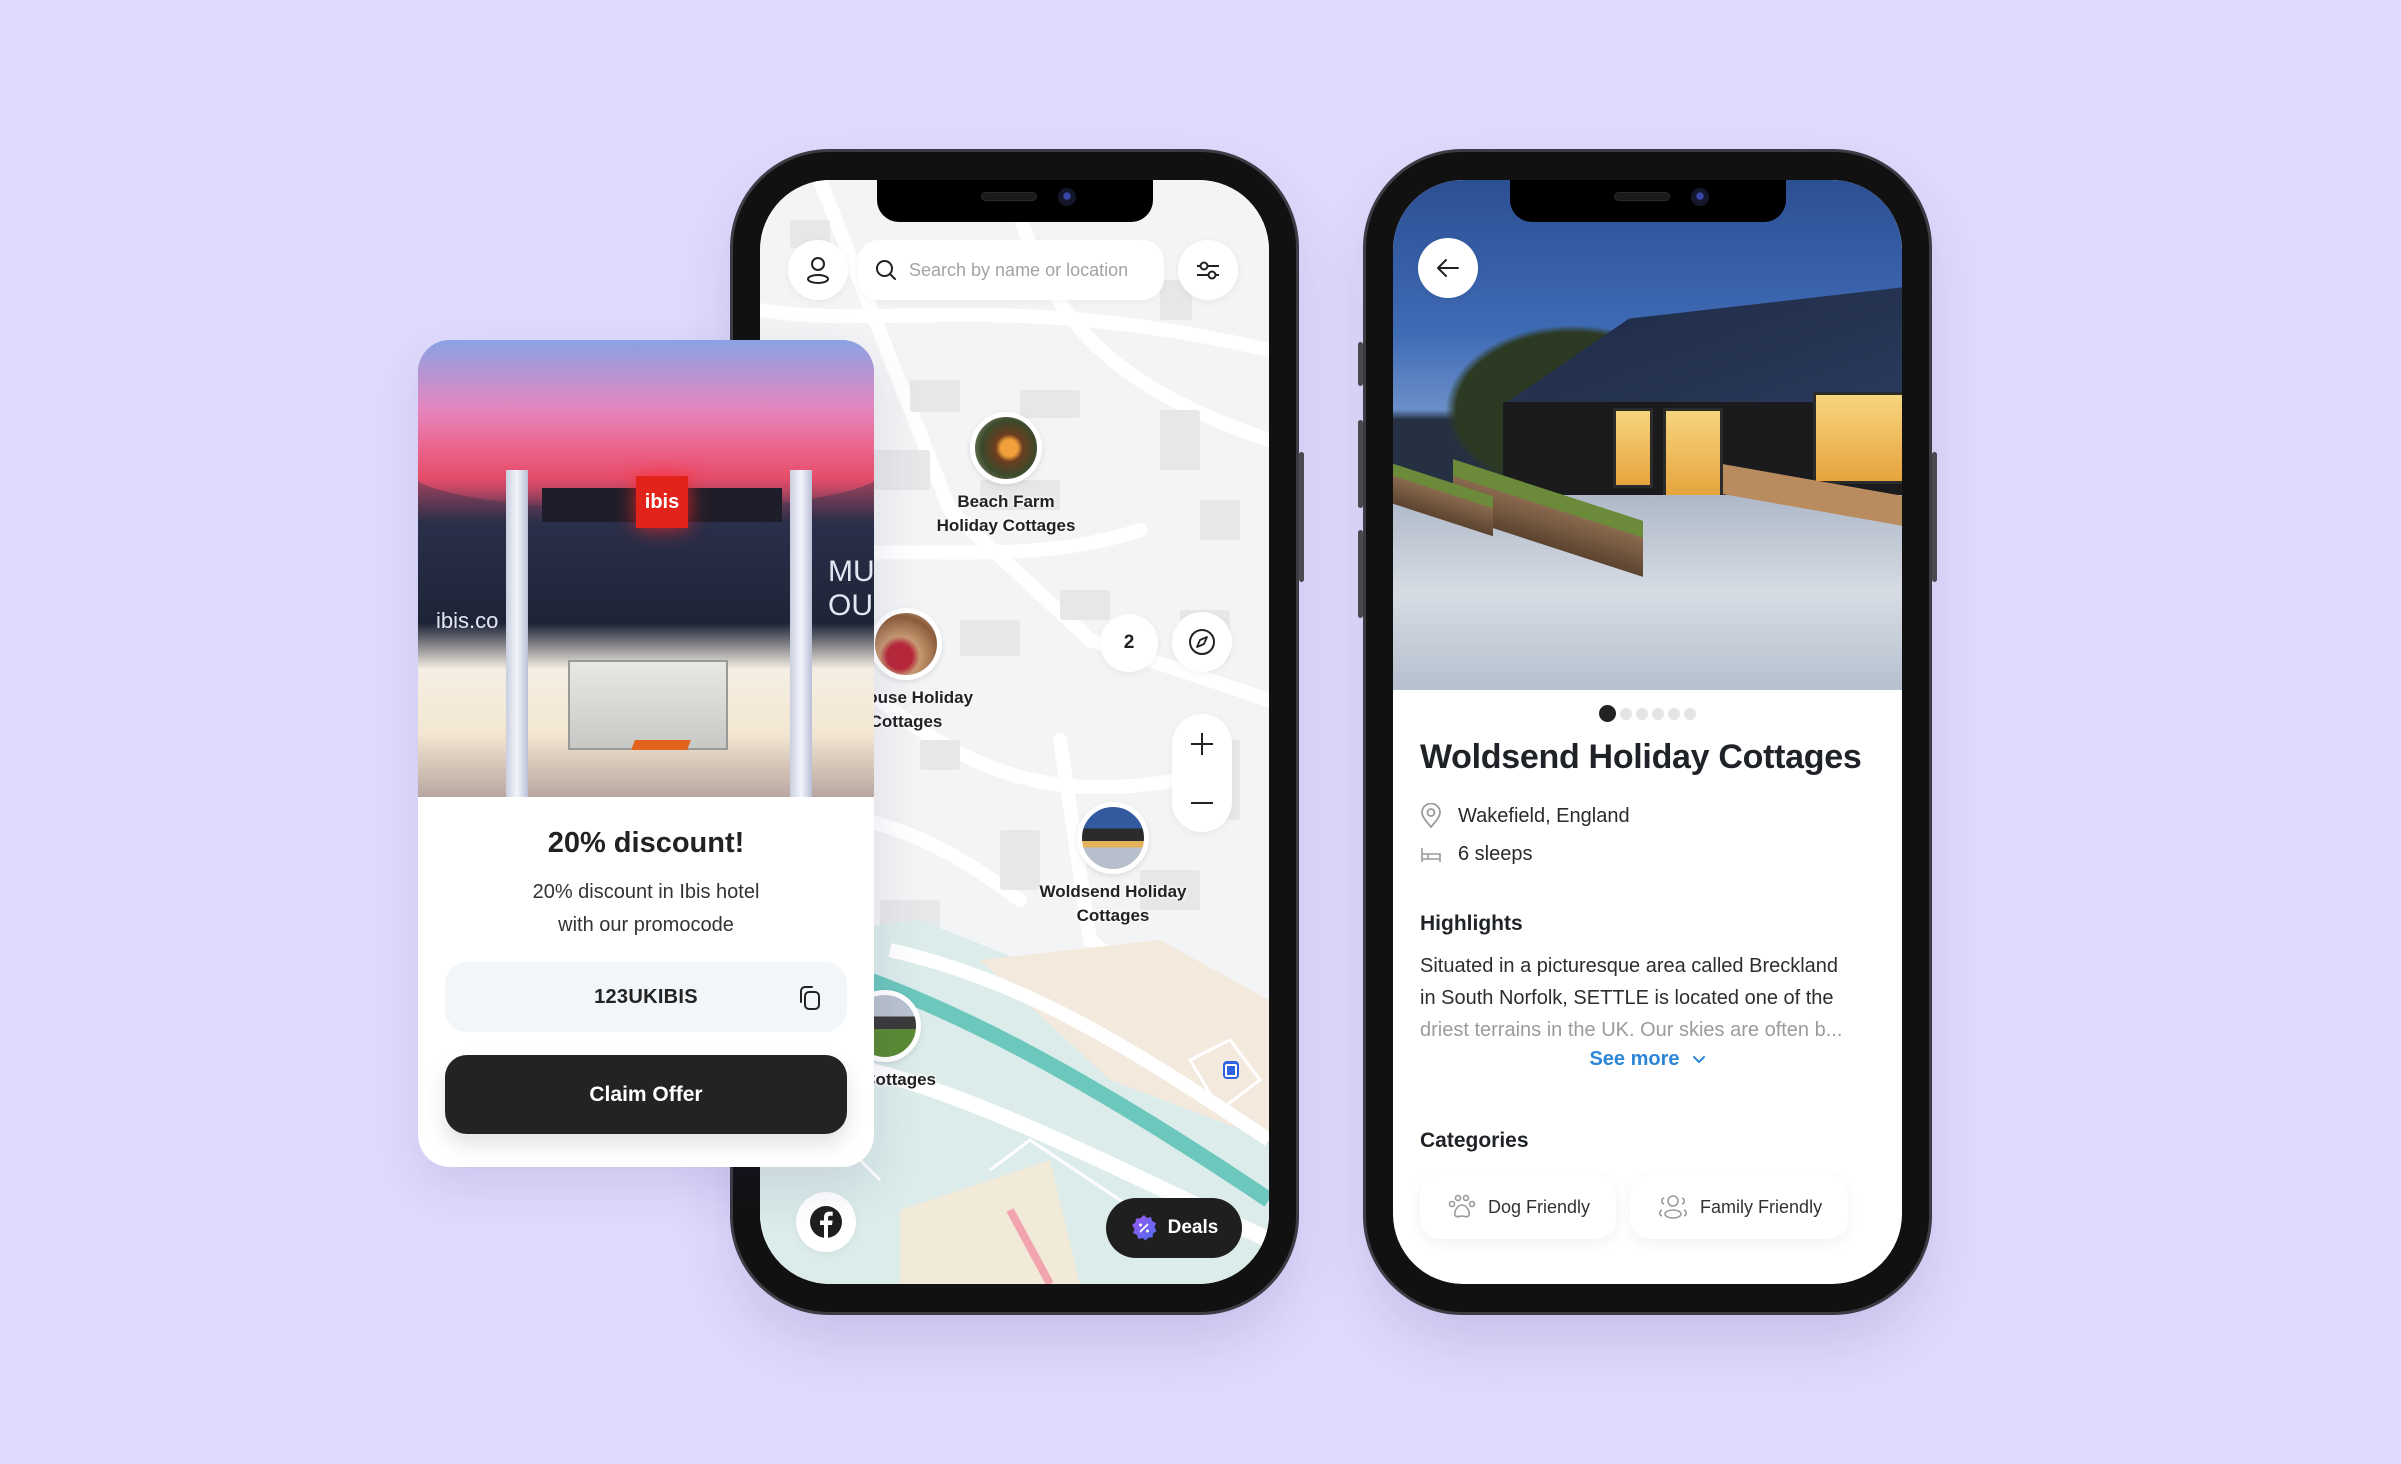 This screenshot has width=2401, height=1464. Describe the element at coordinates (1006, 513) in the screenshot. I see `marker-label: Beach Farm Holiday Cottages` at that location.